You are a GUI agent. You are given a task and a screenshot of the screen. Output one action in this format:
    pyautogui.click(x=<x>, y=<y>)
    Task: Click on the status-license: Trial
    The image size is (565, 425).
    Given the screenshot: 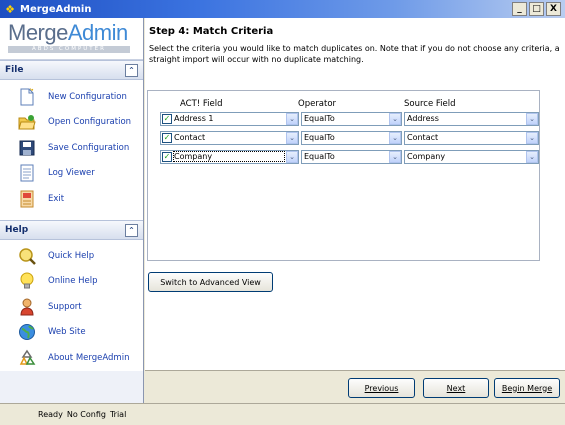 What is the action you would take?
    pyautogui.click(x=118, y=414)
    